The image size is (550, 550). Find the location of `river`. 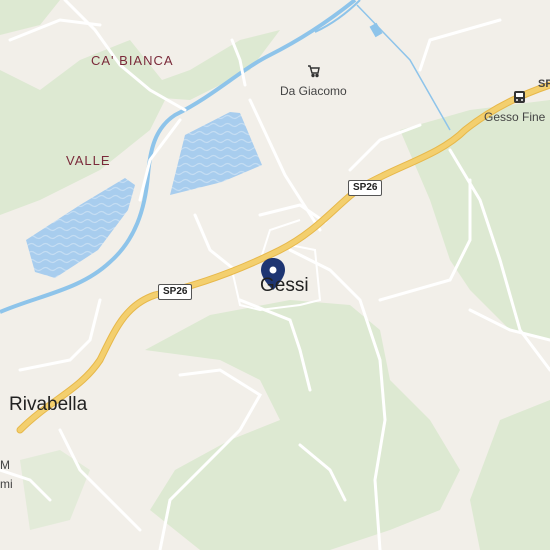

river is located at coordinates (337, 16).